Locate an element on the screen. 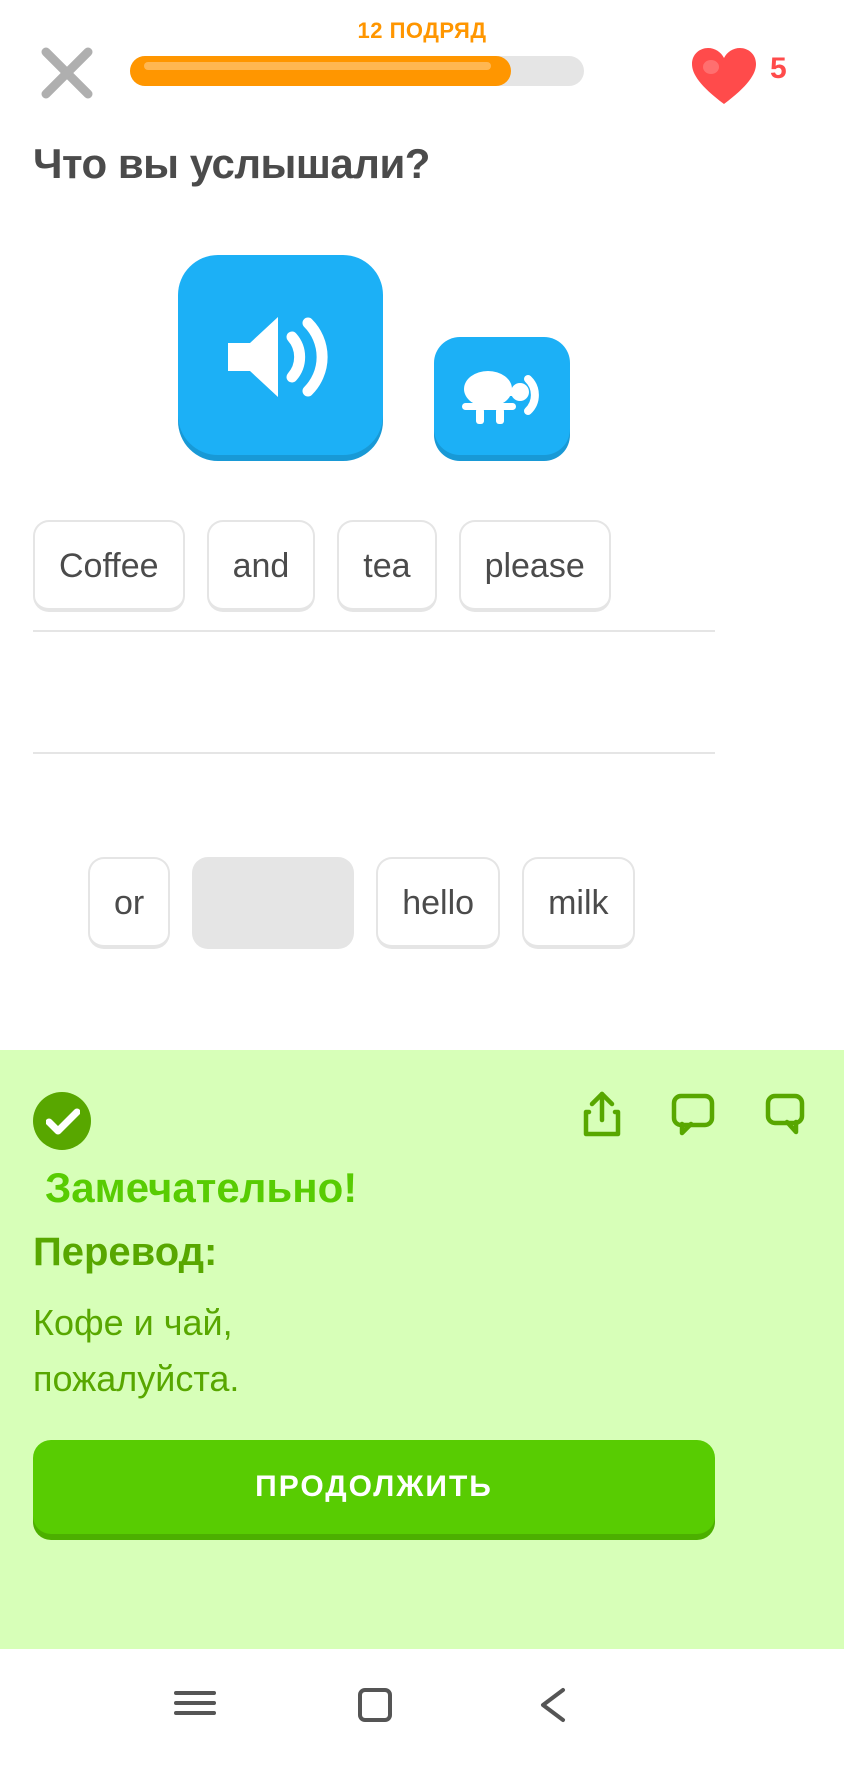 The width and height of the screenshot is (844, 1769). answer-tile: and is located at coordinates (261, 566).